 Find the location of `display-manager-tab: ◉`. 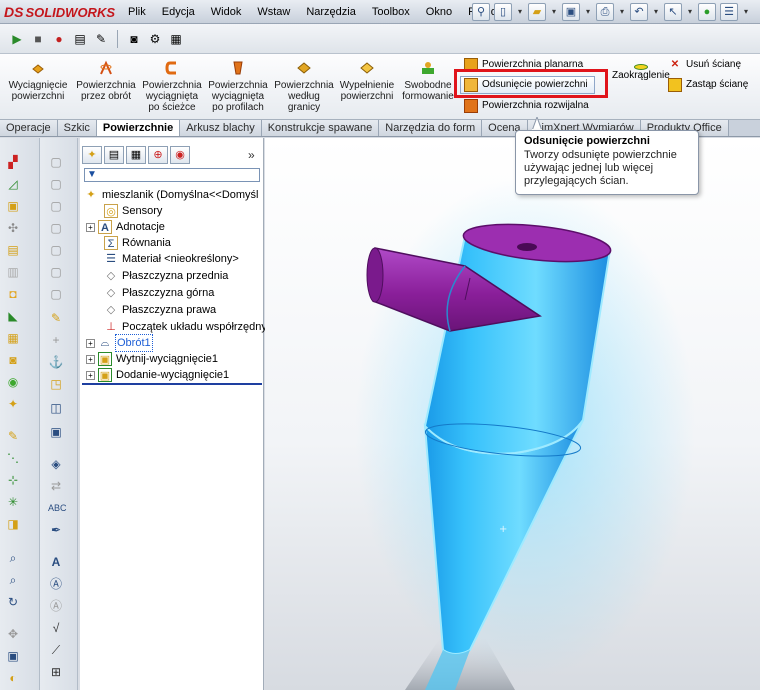

display-manager-tab: ◉ is located at coordinates (180, 155).